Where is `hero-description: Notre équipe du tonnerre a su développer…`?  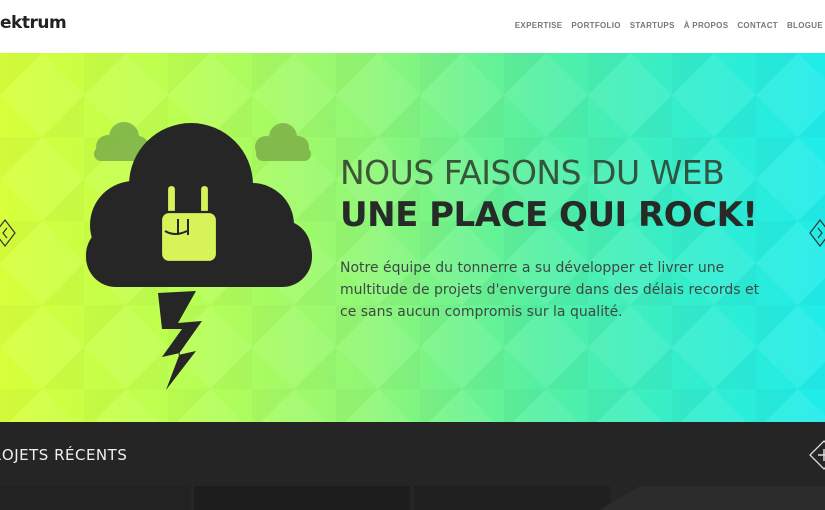
hero-description: Notre équipe du tonnerre a su développer… is located at coordinates (550, 290).